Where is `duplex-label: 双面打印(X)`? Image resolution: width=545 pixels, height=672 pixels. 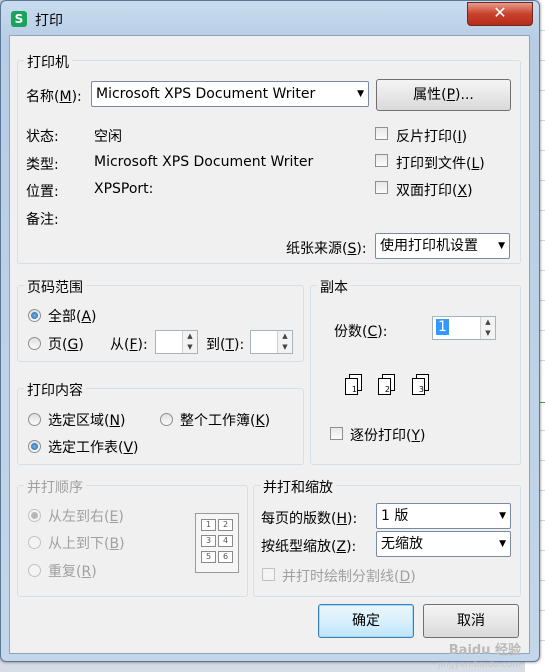
duplex-label: 双面打印(X) is located at coordinates (434, 190).